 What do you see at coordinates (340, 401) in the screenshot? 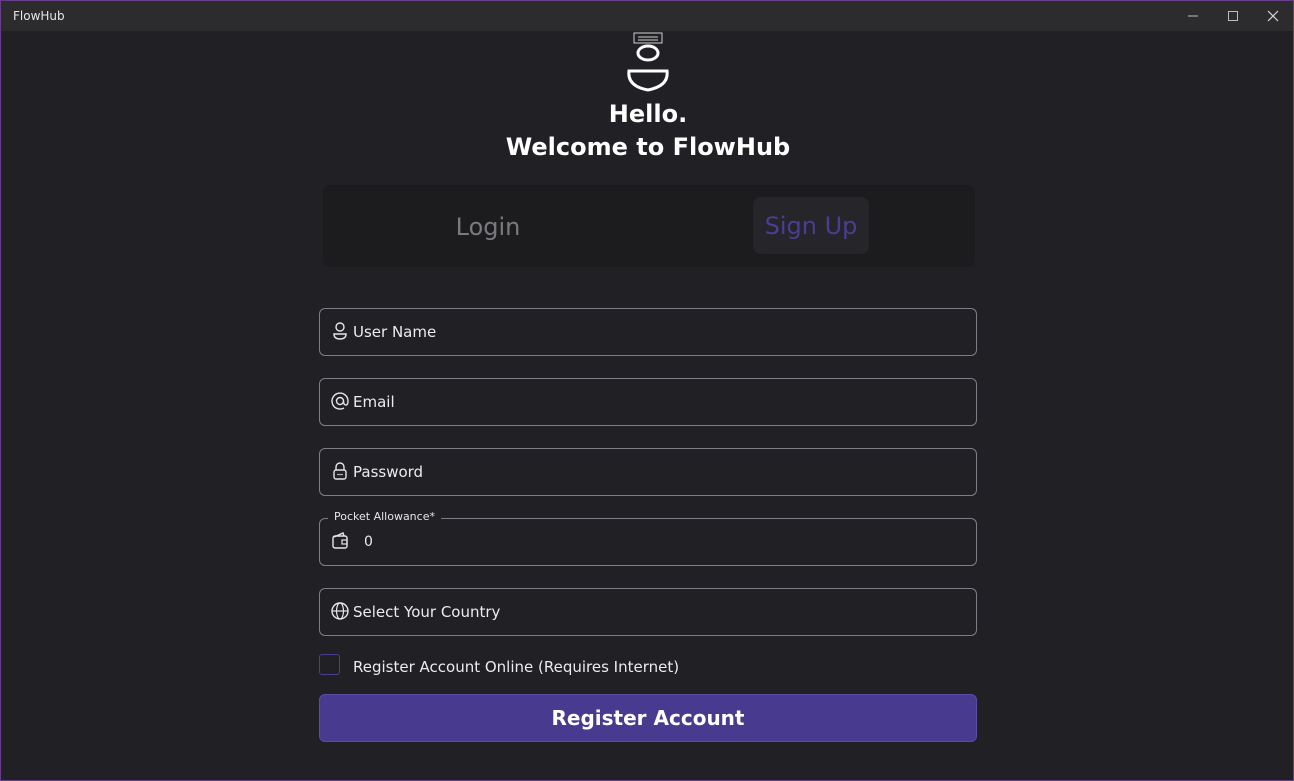
I see `at-sign-icon` at bounding box center [340, 401].